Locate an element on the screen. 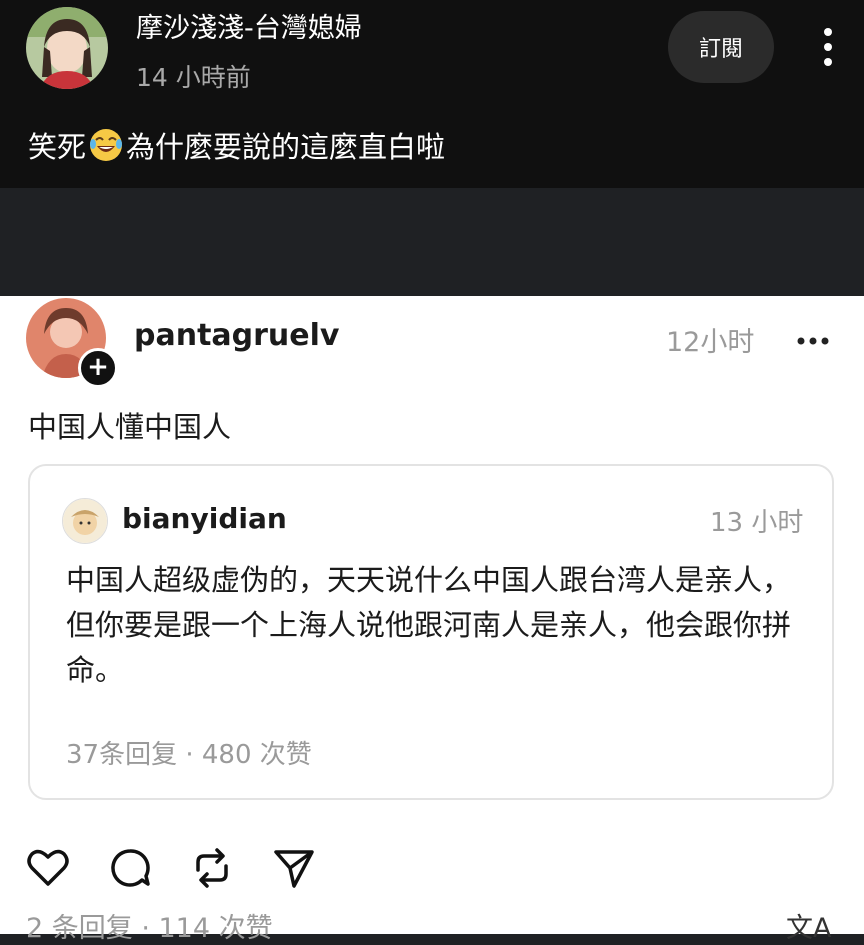 The image size is (864, 945). post-text-start: 笑死 is located at coordinates (57, 147).